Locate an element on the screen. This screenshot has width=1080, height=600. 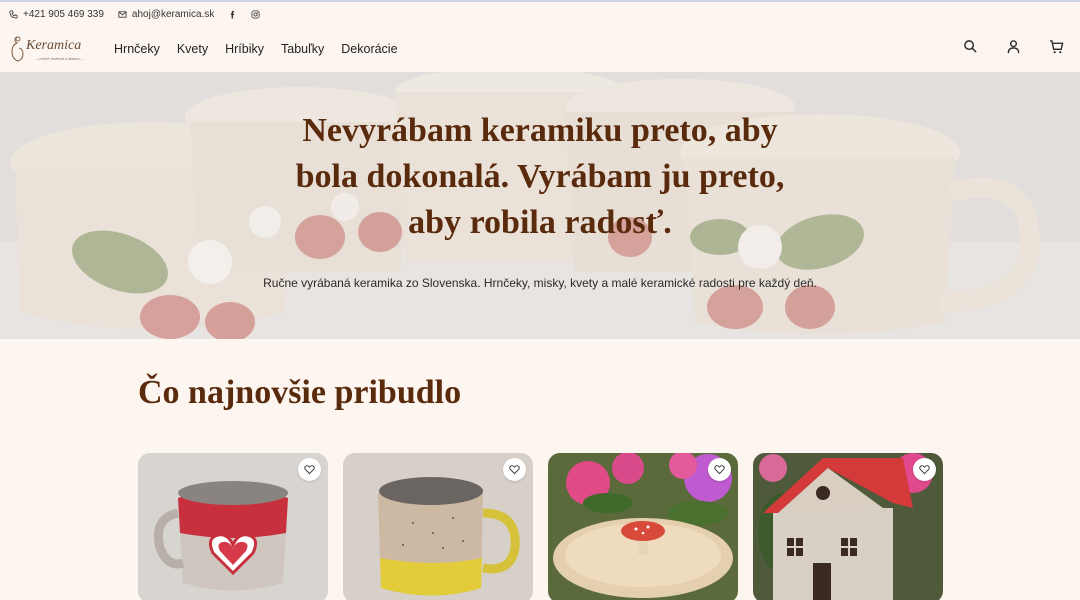
main-nav: Hrnčeky Kvety Hríbiky Tabuľky Dekorácie is located at coordinates (256, 49).